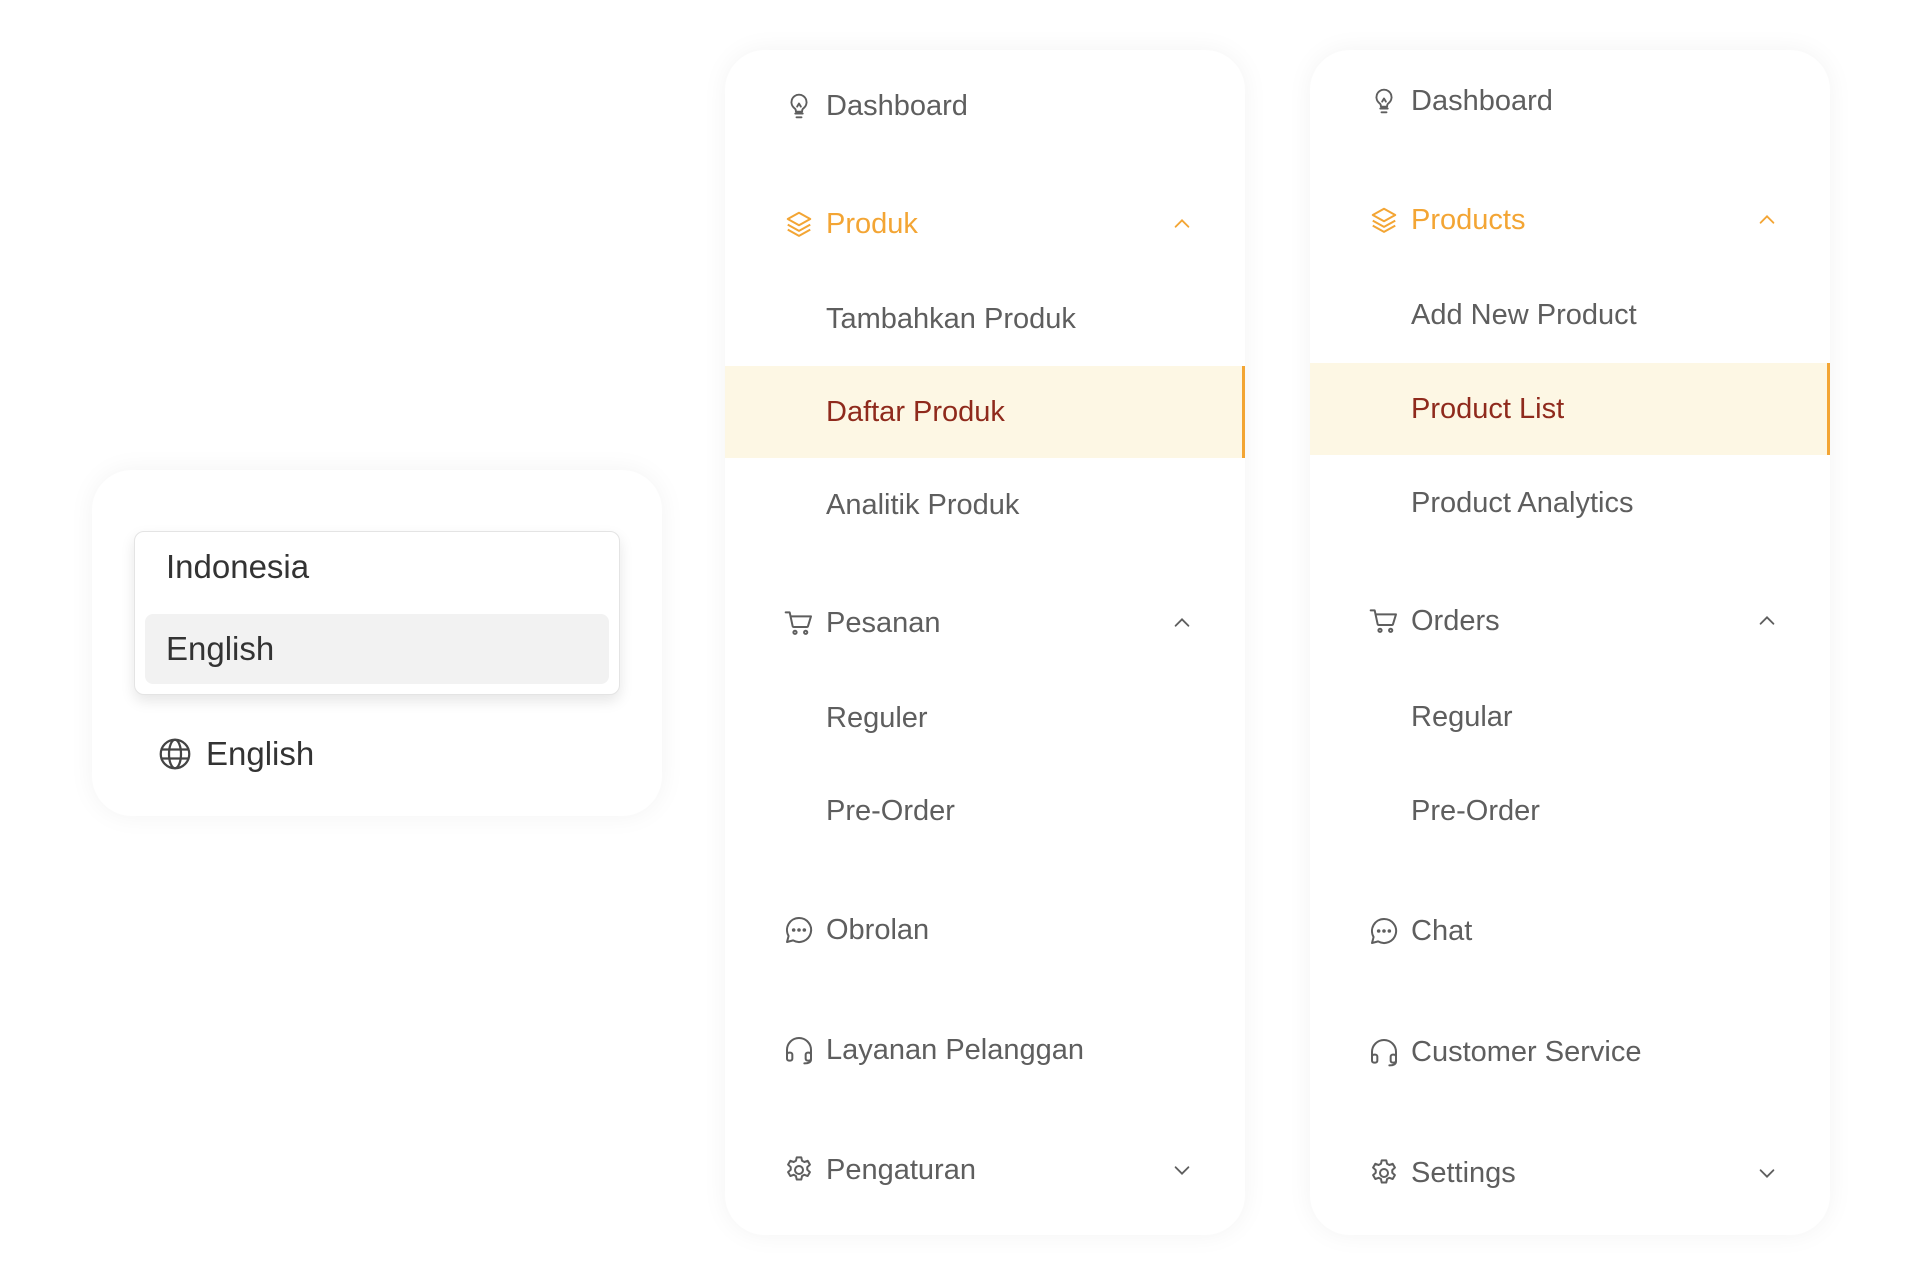  I want to click on nav-item-products: Produk, so click(985, 224).